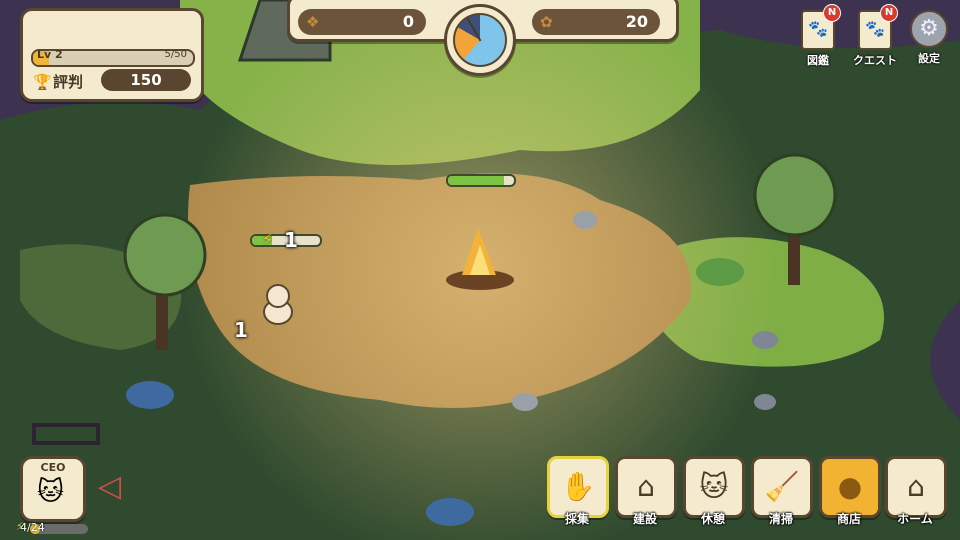  What do you see at coordinates (53, 467) in the screenshot?
I see `ceo-label: CEO` at bounding box center [53, 467].